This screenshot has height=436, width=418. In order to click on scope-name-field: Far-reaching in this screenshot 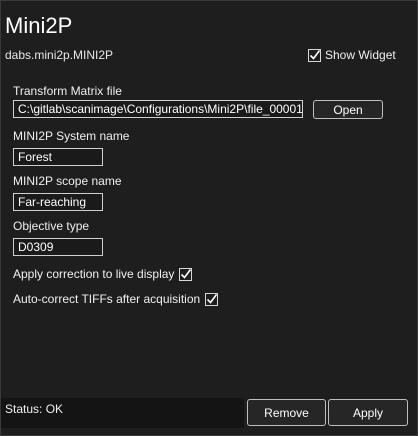, I will do `click(58, 202)`.